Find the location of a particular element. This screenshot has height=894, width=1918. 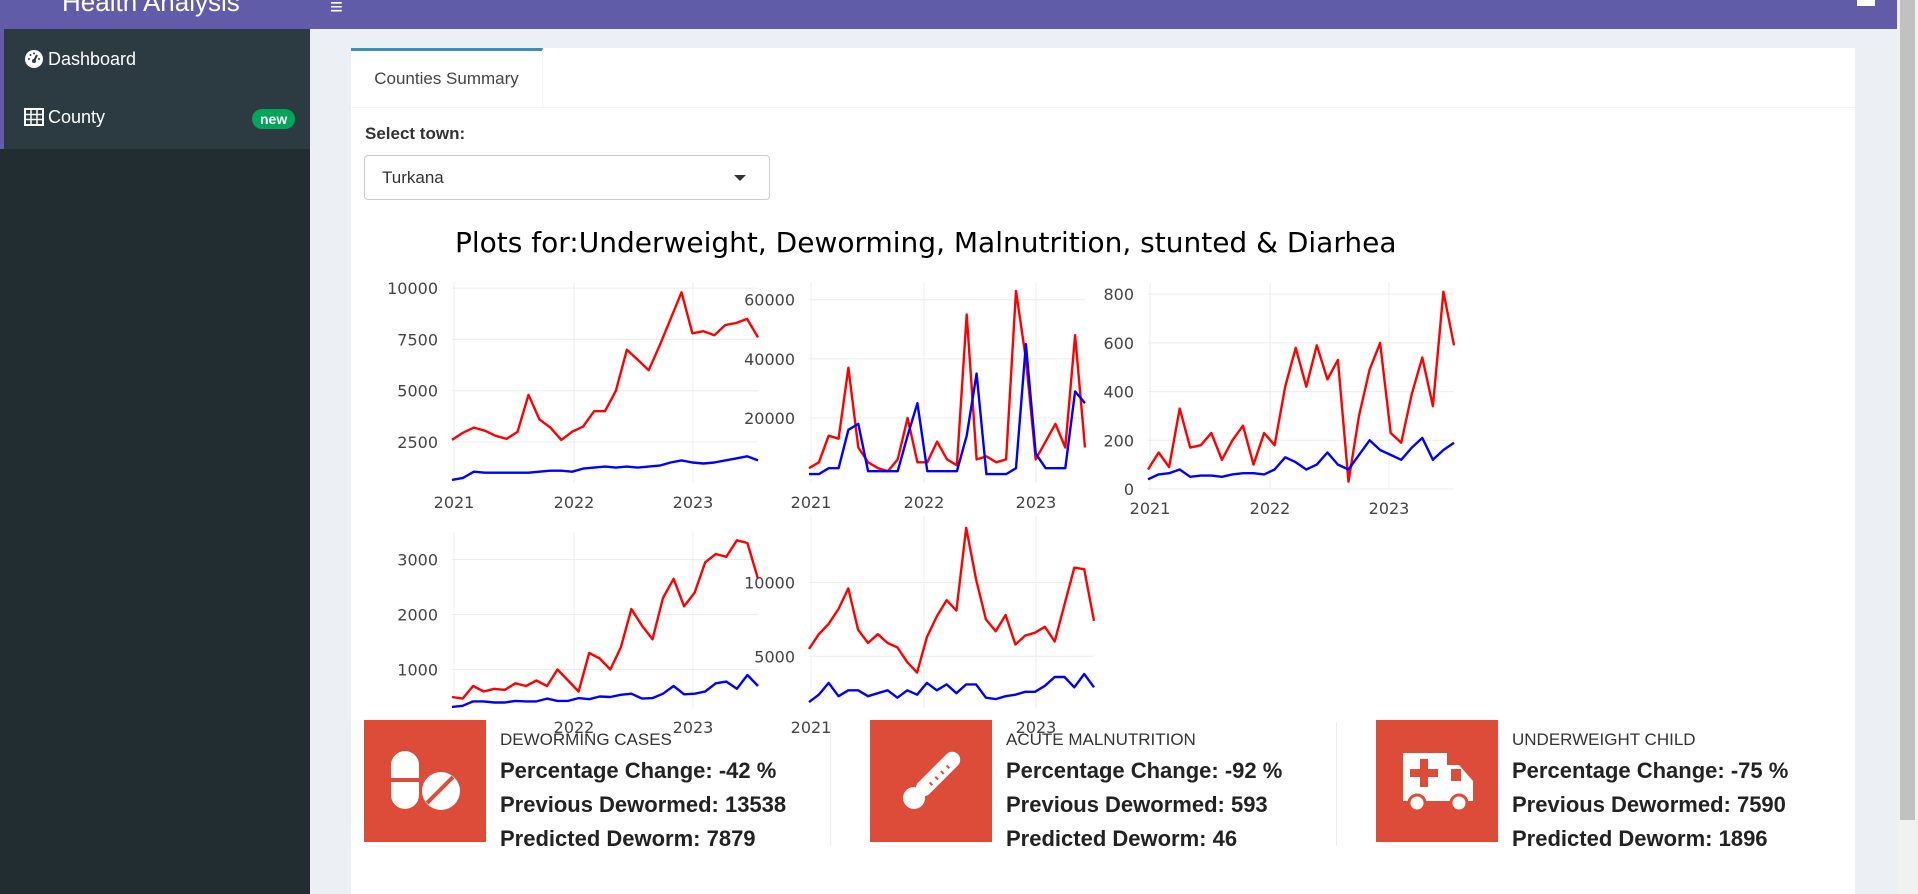

ambulance-icon is located at coordinates (1438, 783).